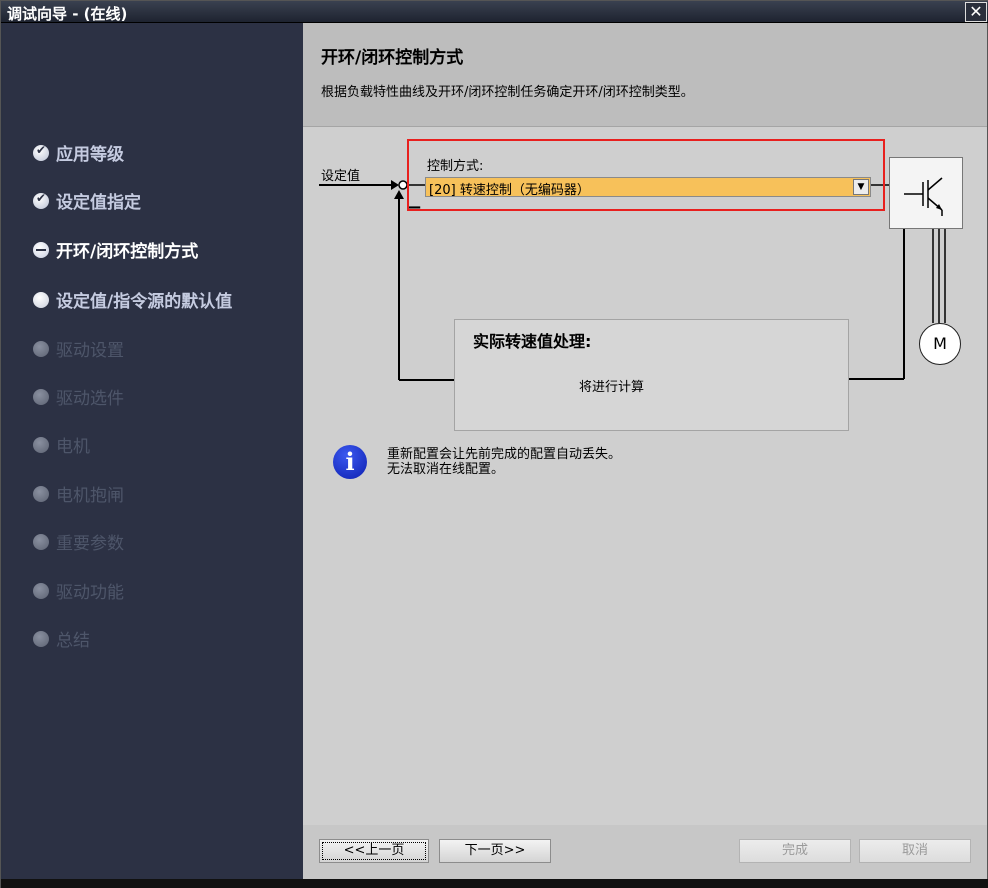  I want to click on step-label: 设定值/指令源的默认值, so click(144, 302).